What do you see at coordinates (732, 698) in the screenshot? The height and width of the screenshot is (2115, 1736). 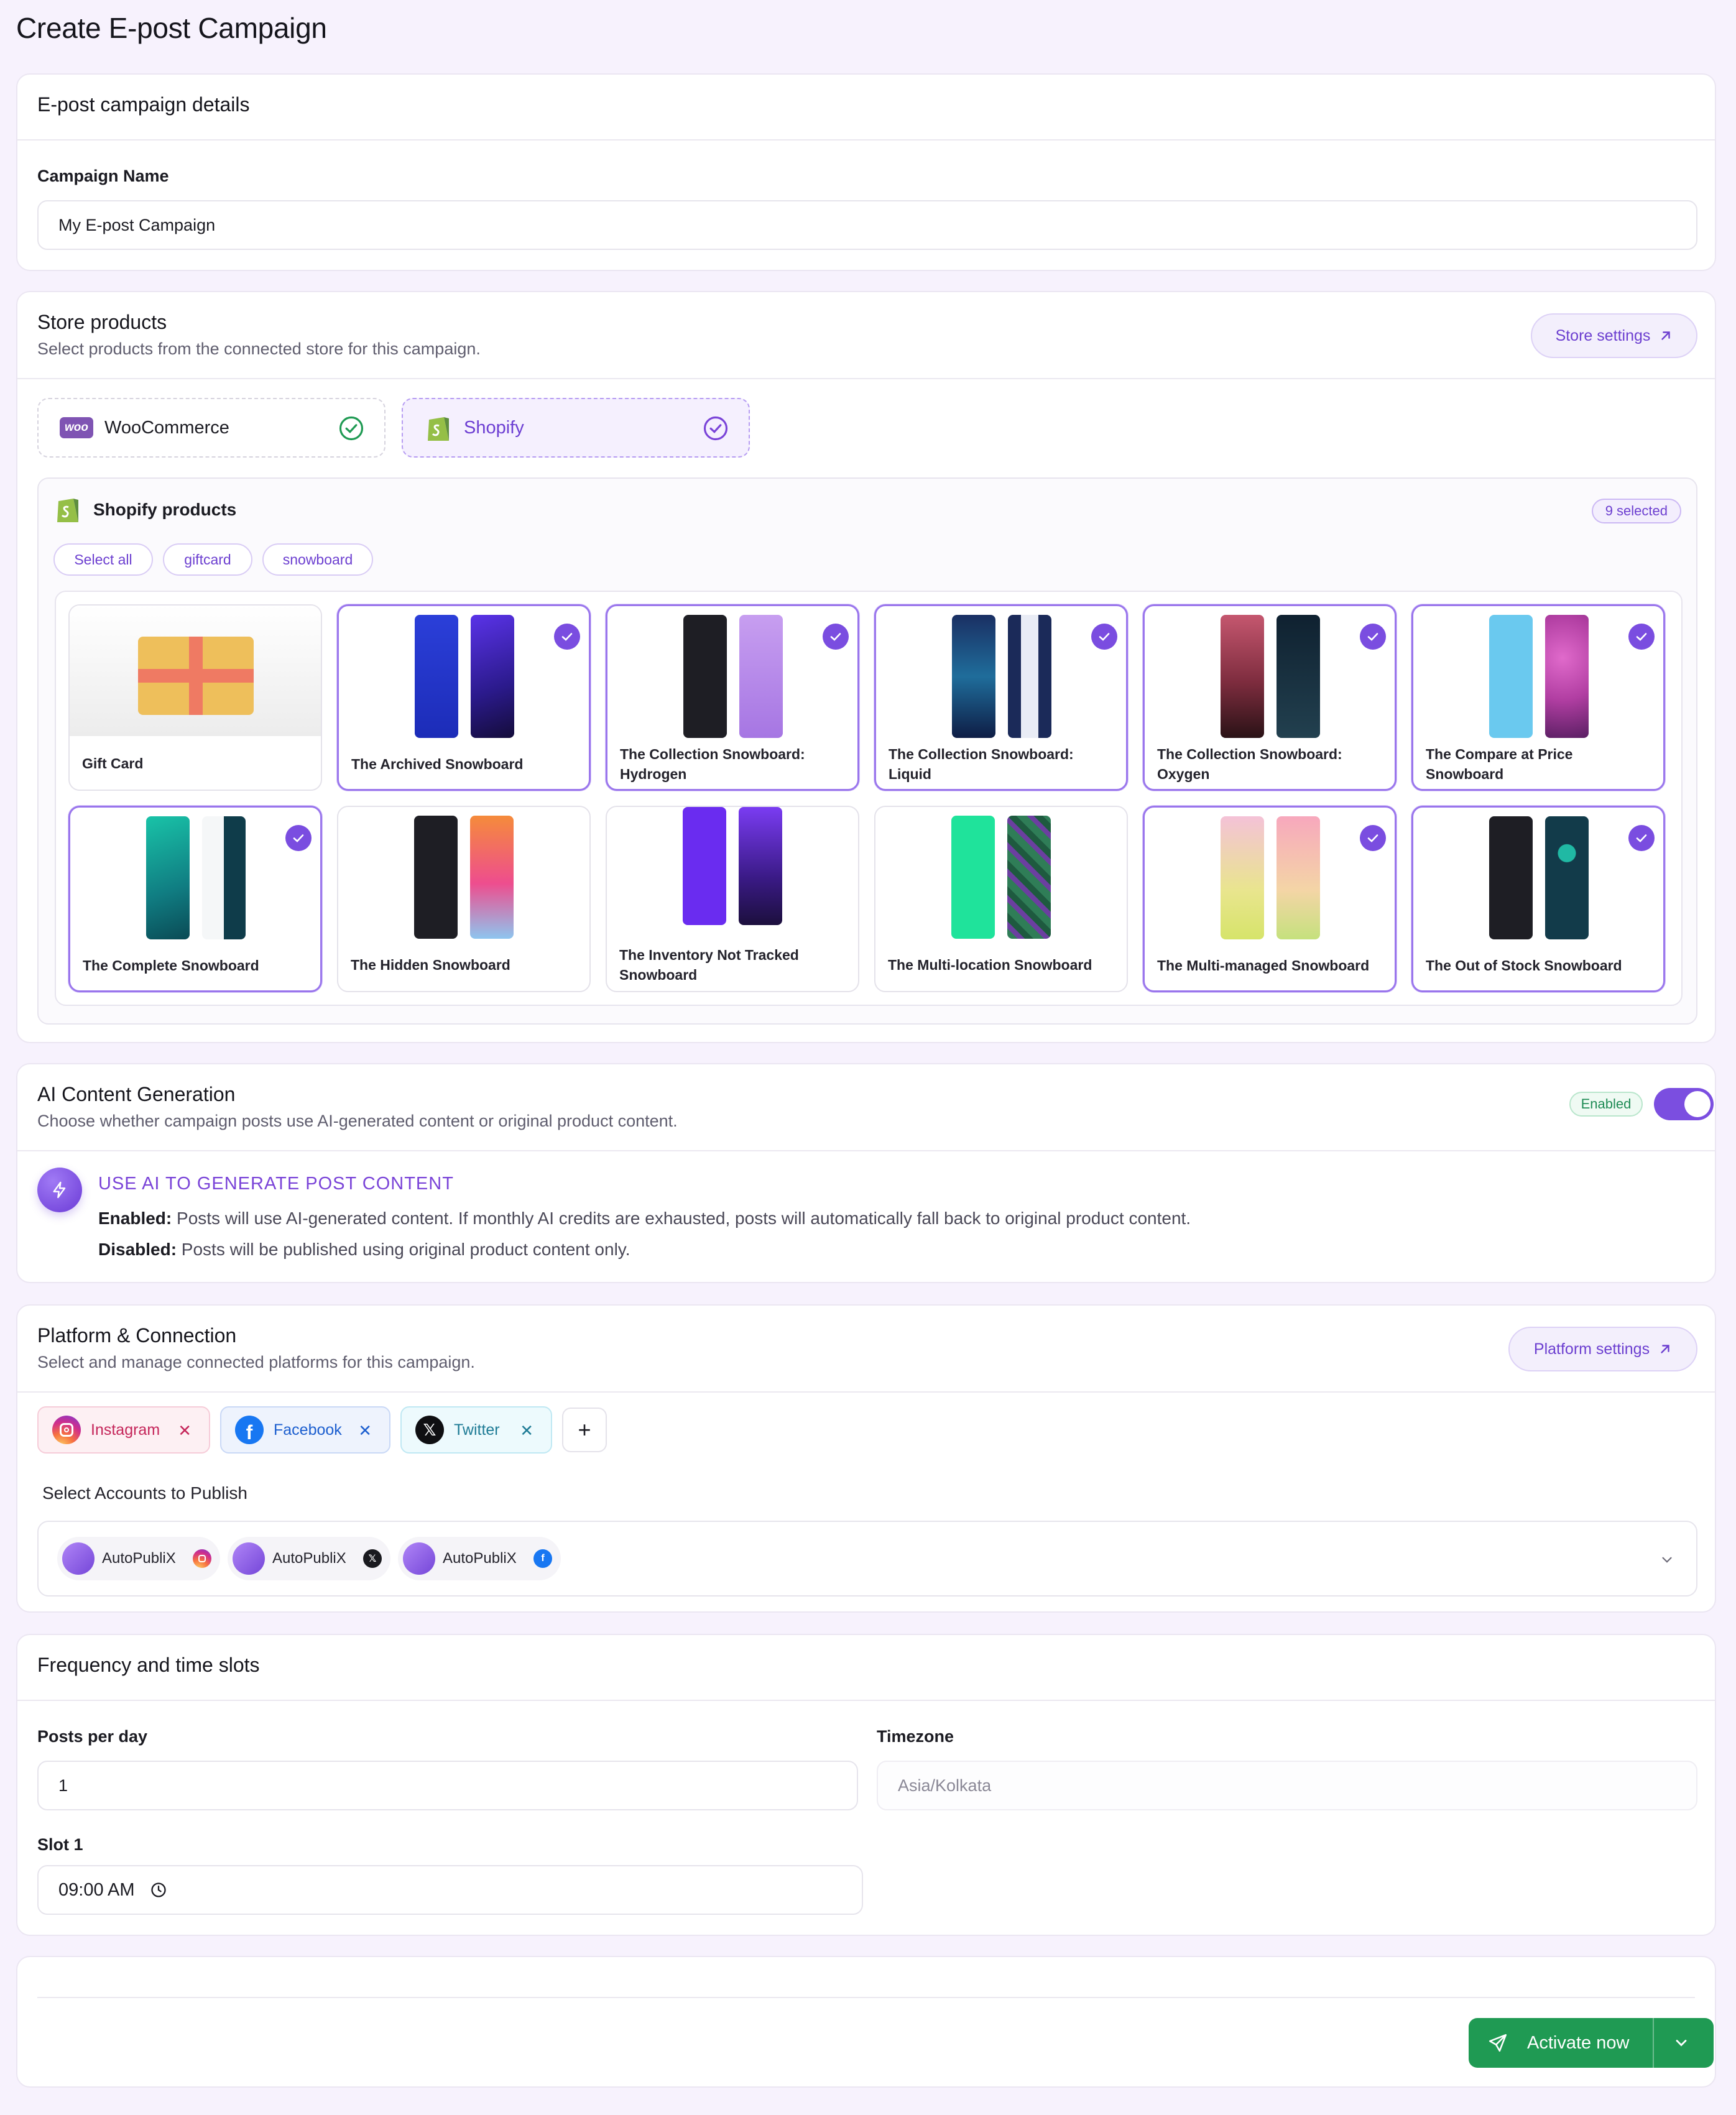 I see `product-card: The Collection Snowboard: Hydrogen` at bounding box center [732, 698].